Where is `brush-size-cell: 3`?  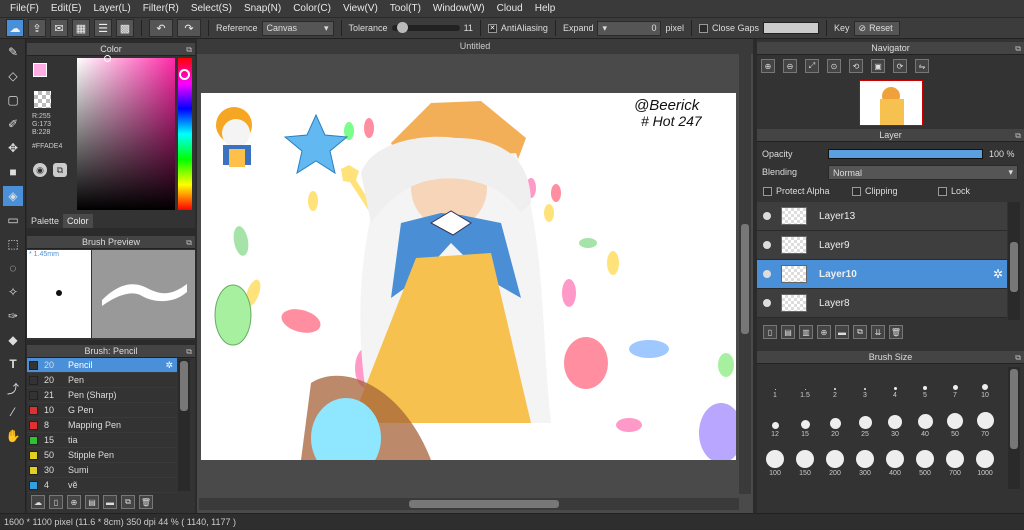 brush-size-cell: 3 is located at coordinates (865, 383).